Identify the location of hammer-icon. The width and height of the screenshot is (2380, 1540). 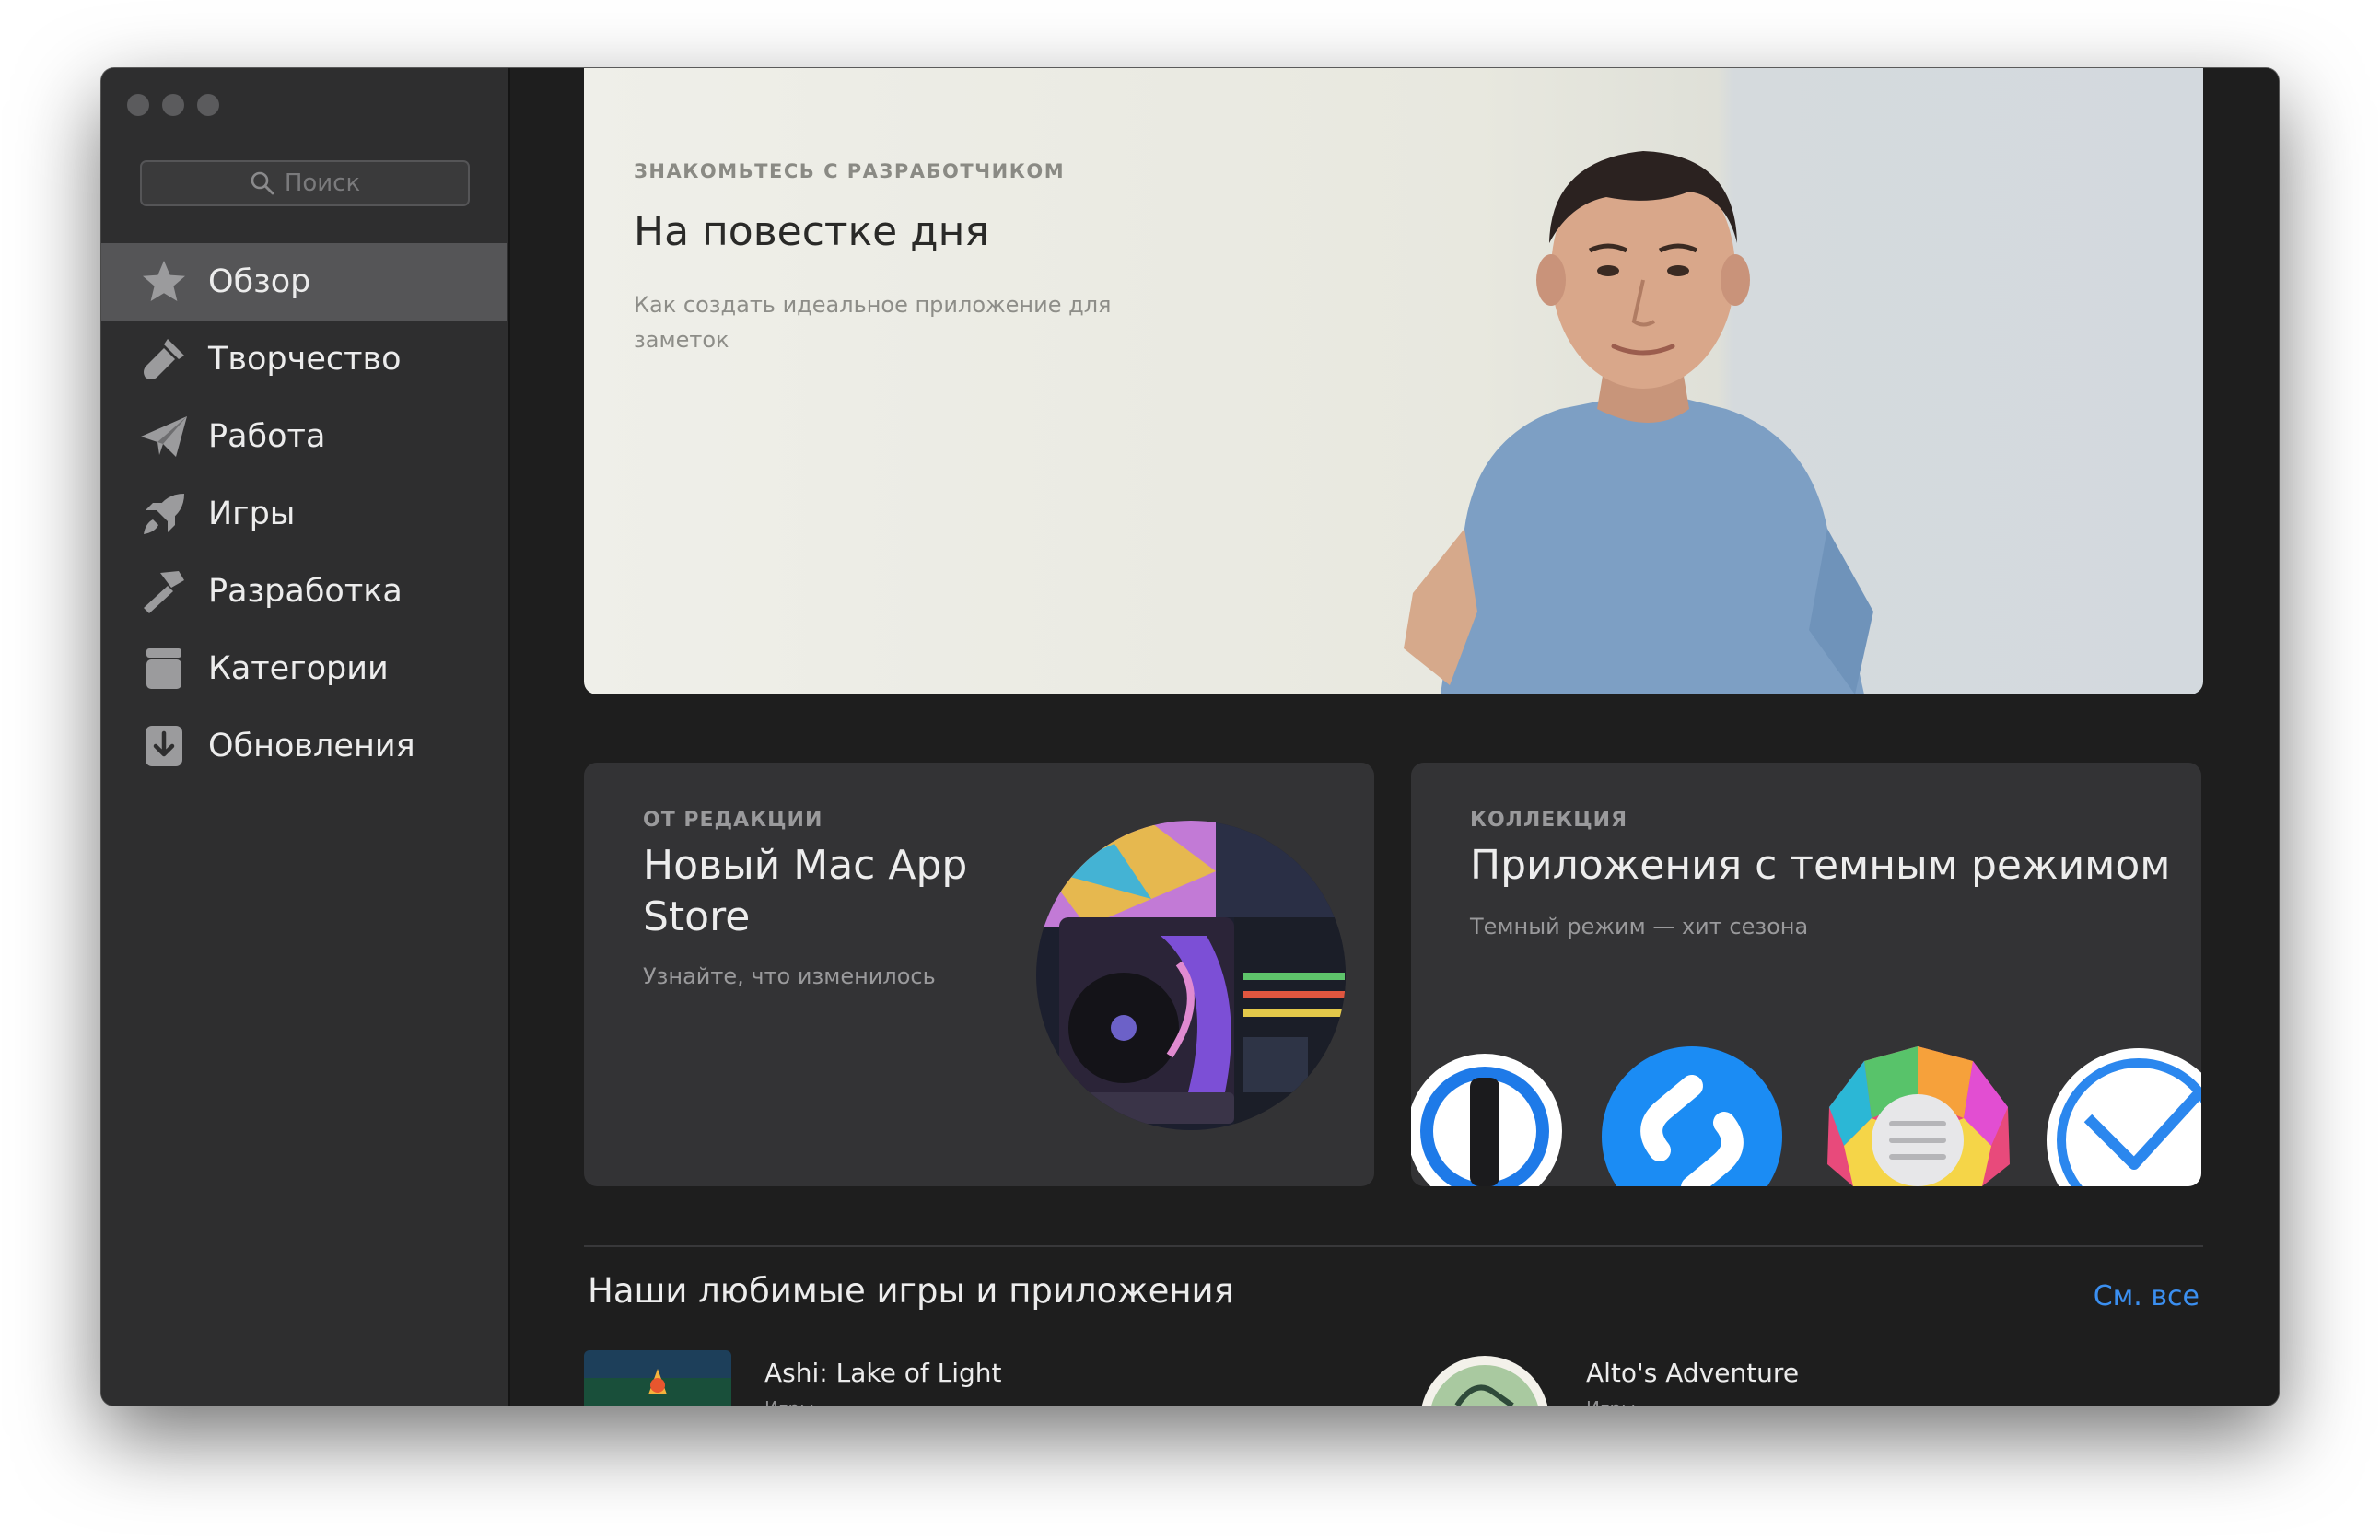
(164, 591).